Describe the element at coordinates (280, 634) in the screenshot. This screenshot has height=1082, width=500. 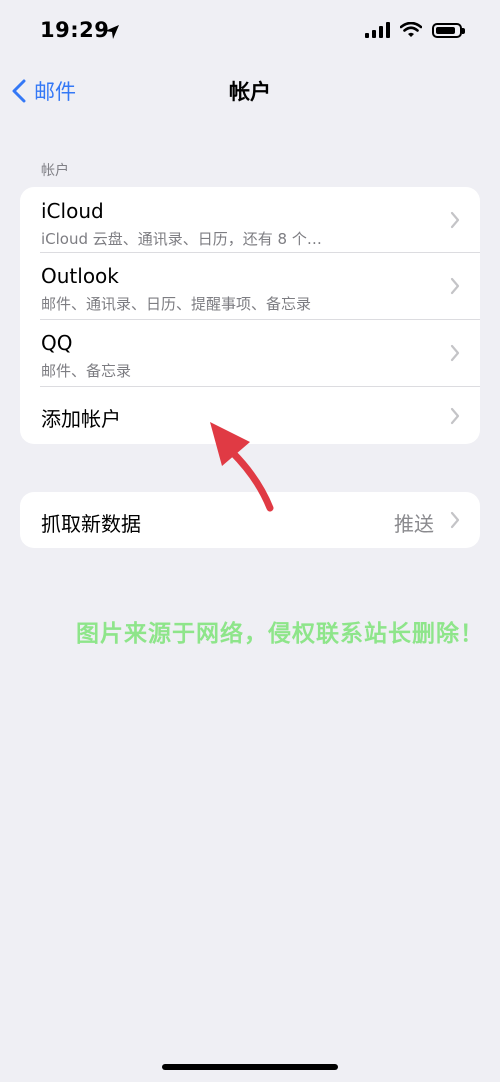
I see `watermark-text: 图片来源于网络，侵权联系站长删除！` at that location.